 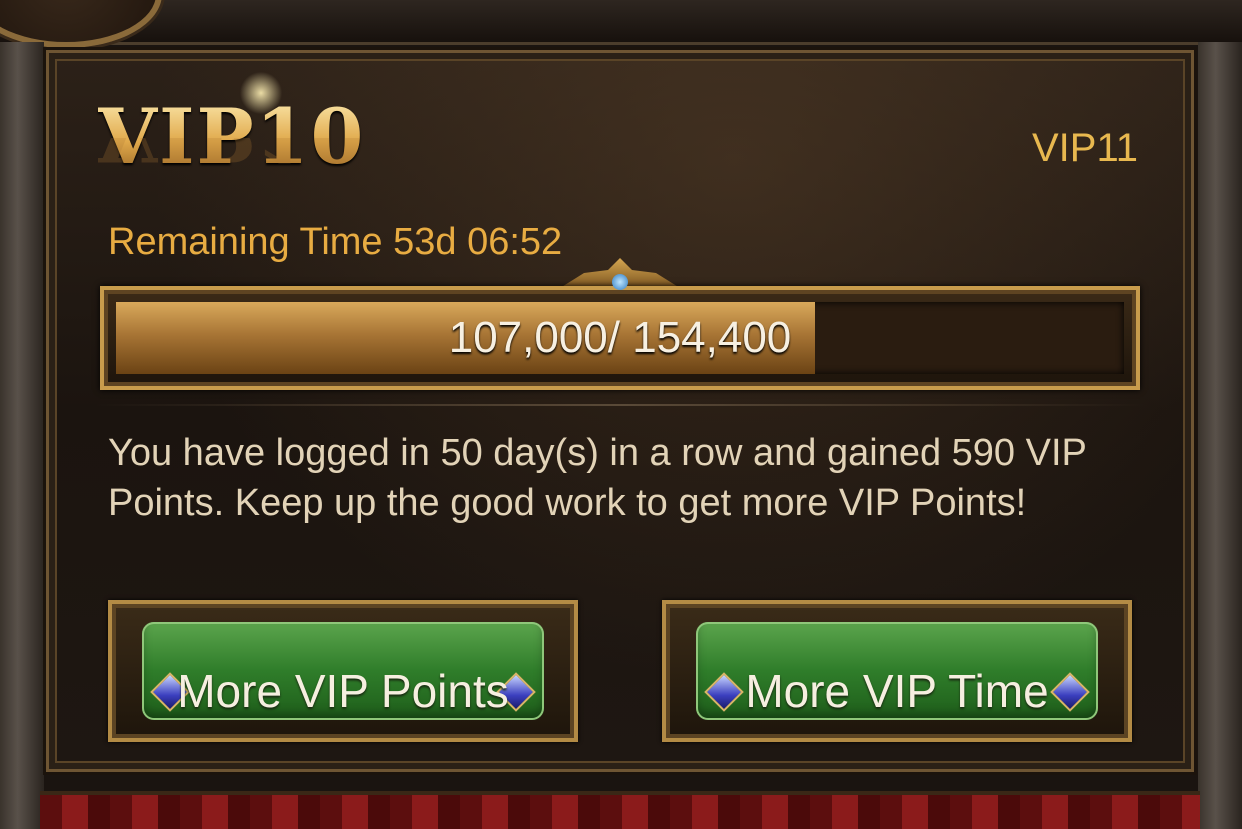 I want to click on right-pillar, so click(x=1220, y=435).